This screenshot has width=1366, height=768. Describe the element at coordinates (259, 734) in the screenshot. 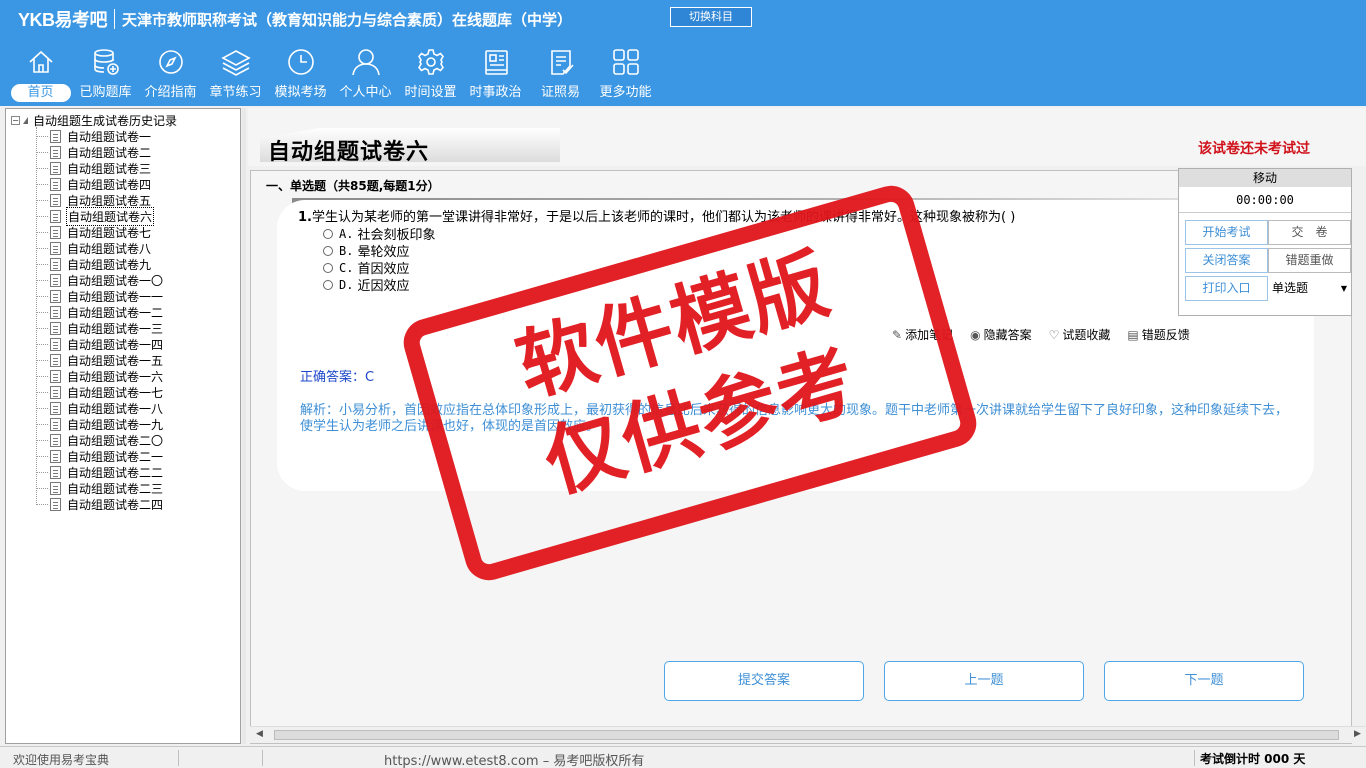

I see `scroll-left-icon: ◀` at that location.